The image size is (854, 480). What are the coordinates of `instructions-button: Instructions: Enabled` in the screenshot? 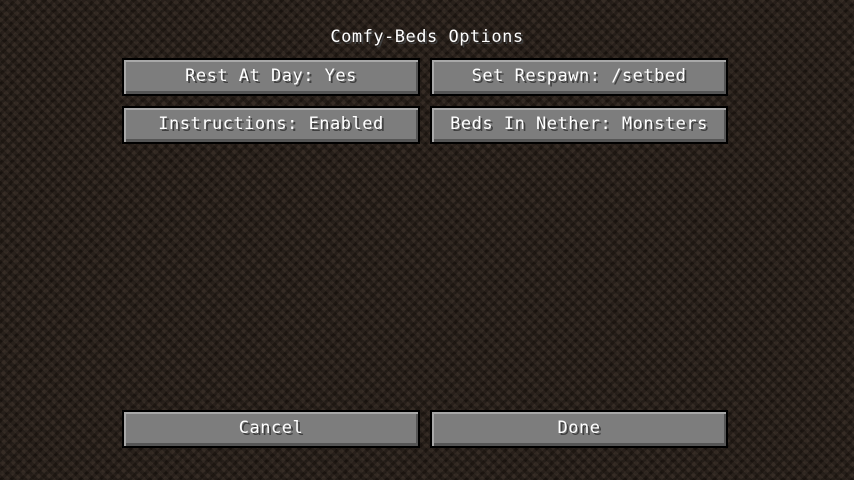 It's located at (271, 125).